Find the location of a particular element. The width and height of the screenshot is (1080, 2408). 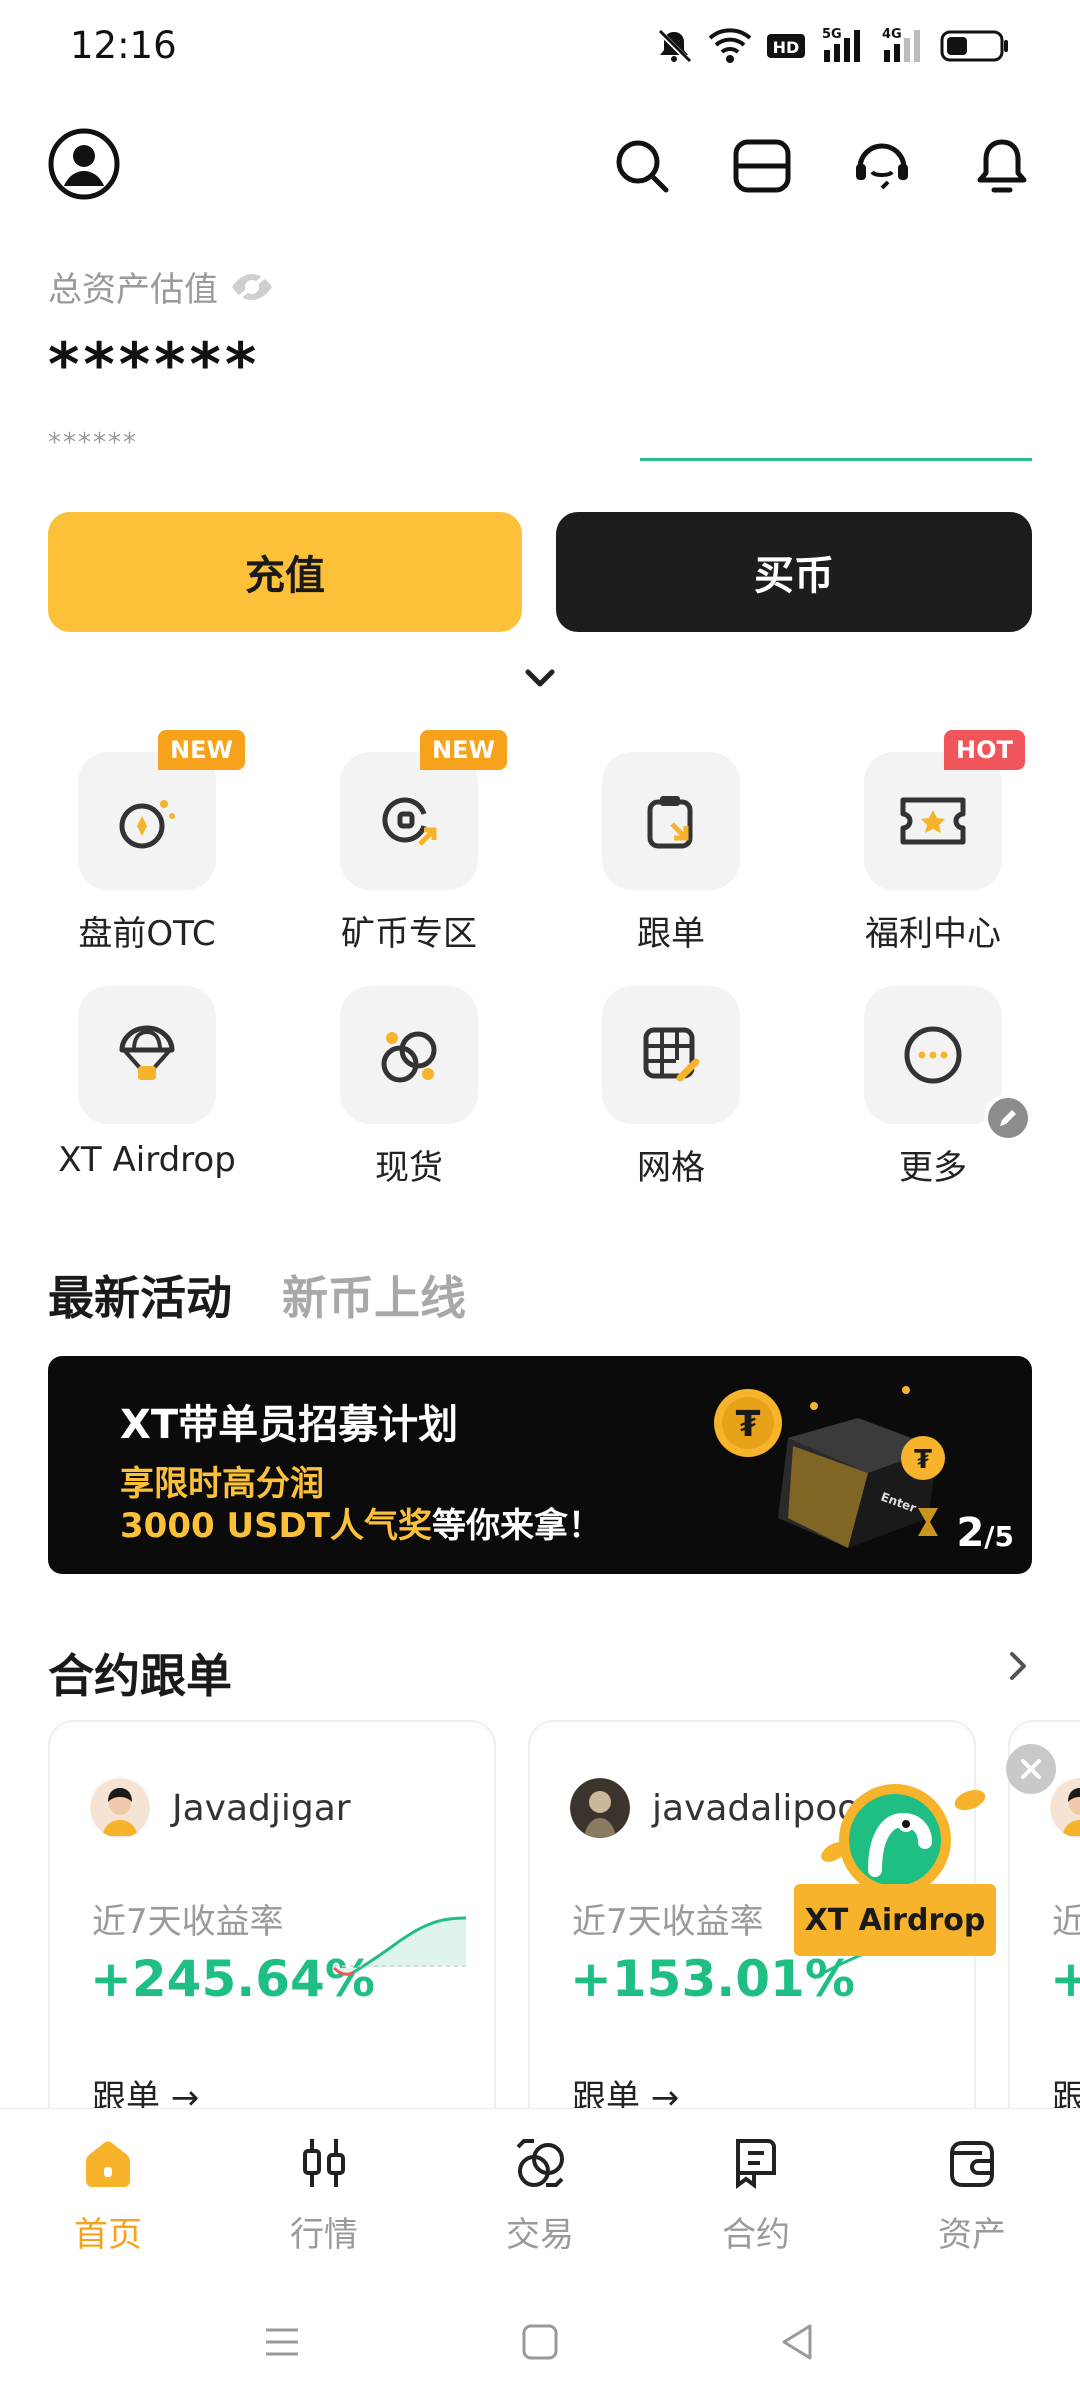

airdrop-float-label: XT Airdrop is located at coordinates (895, 1920).